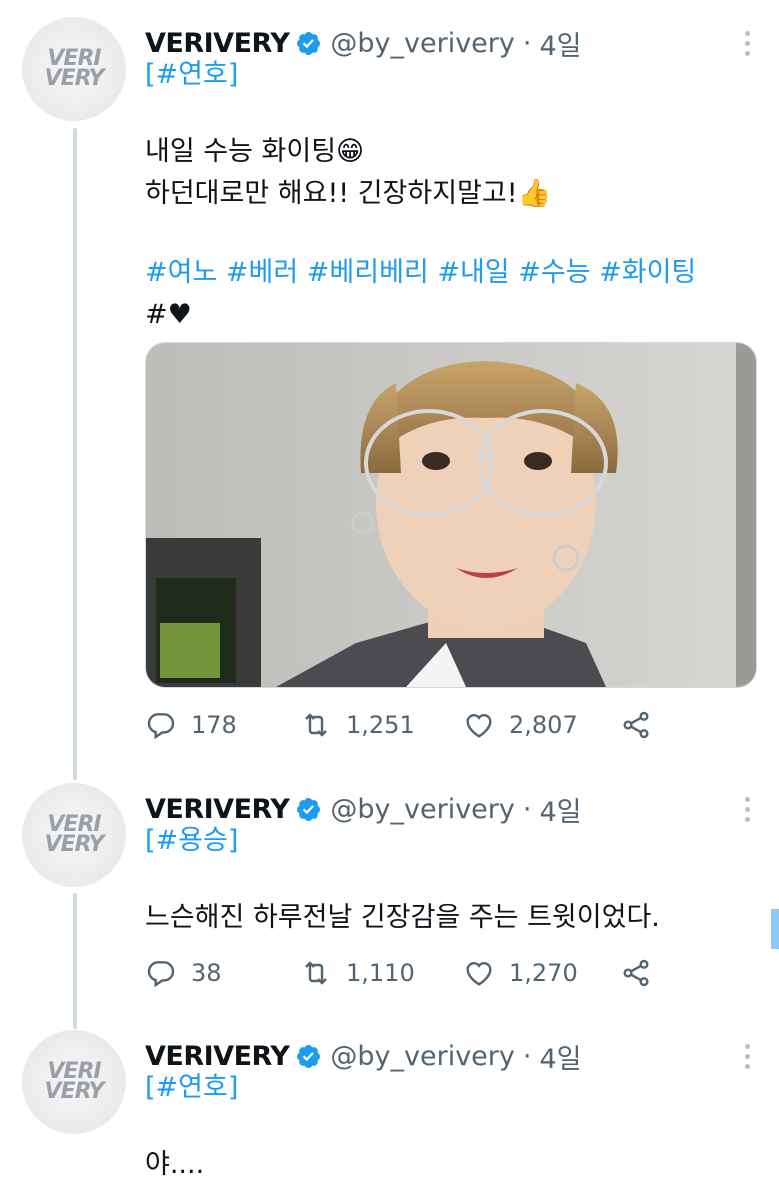  What do you see at coordinates (348, 193) in the screenshot?
I see `tweet-text-line: 하던대로만 해요!! 긴장하지말고!👍` at bounding box center [348, 193].